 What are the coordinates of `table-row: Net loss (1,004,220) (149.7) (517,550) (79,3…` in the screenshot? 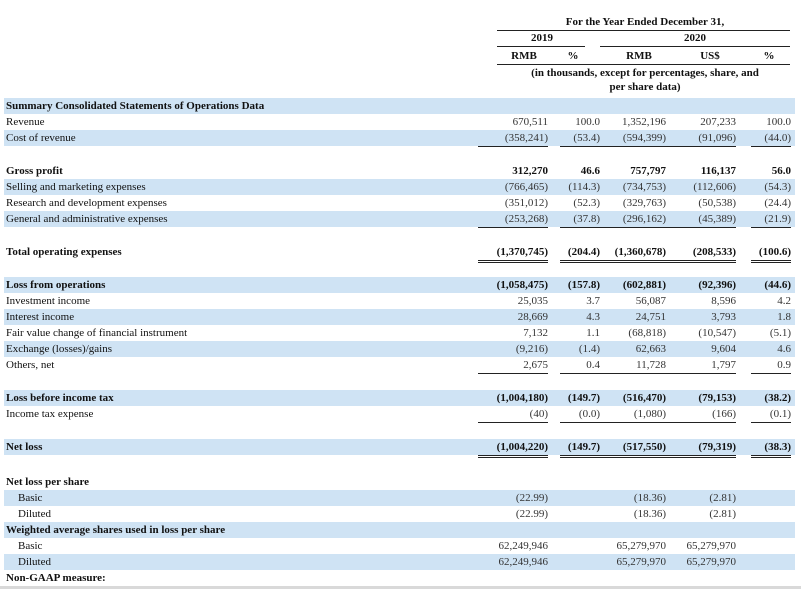 It's located at (399, 447).